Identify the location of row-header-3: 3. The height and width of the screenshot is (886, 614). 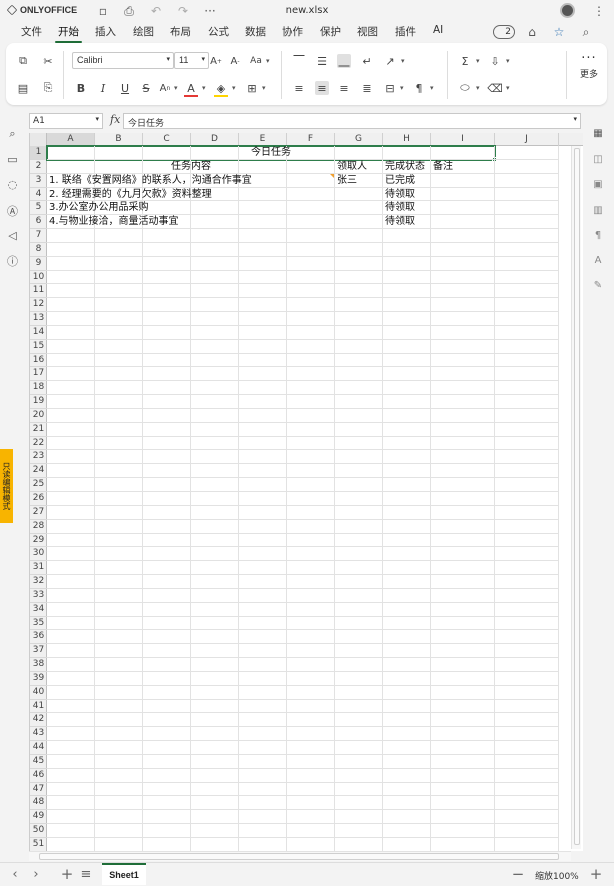
(38, 181).